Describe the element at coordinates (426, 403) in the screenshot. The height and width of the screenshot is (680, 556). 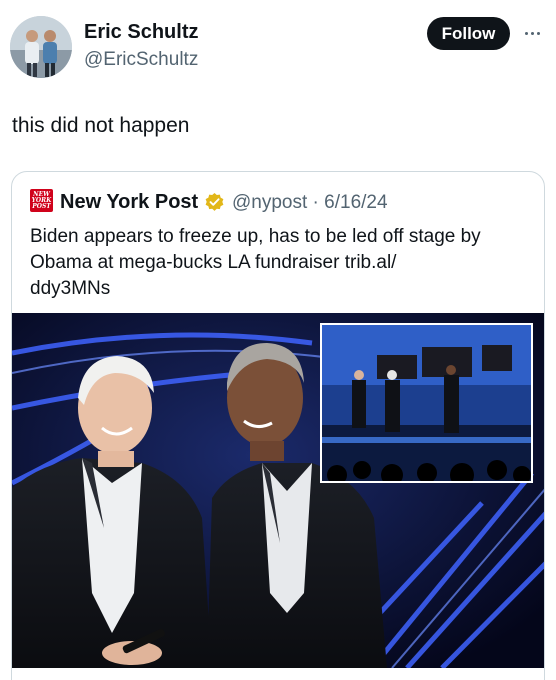
I see `inset-stage-photo` at that location.